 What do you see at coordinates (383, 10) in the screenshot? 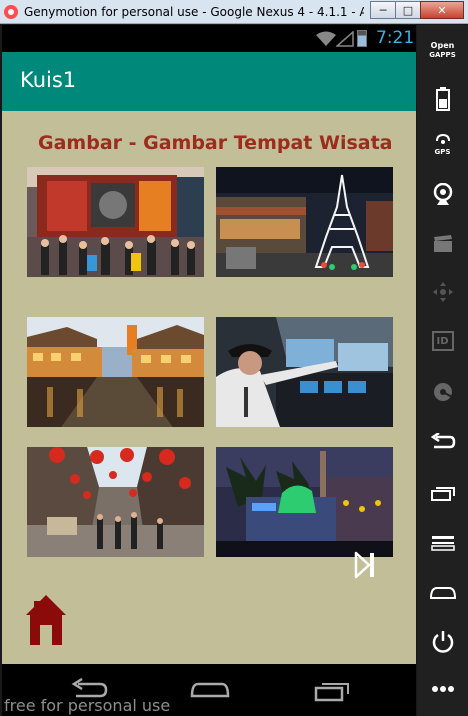
I see `minimize-button: ─` at bounding box center [383, 10].